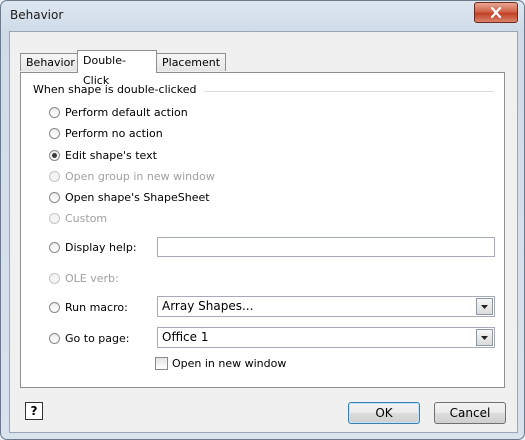  What do you see at coordinates (262, 15) in the screenshot?
I see `title-bar: Behavior` at bounding box center [262, 15].